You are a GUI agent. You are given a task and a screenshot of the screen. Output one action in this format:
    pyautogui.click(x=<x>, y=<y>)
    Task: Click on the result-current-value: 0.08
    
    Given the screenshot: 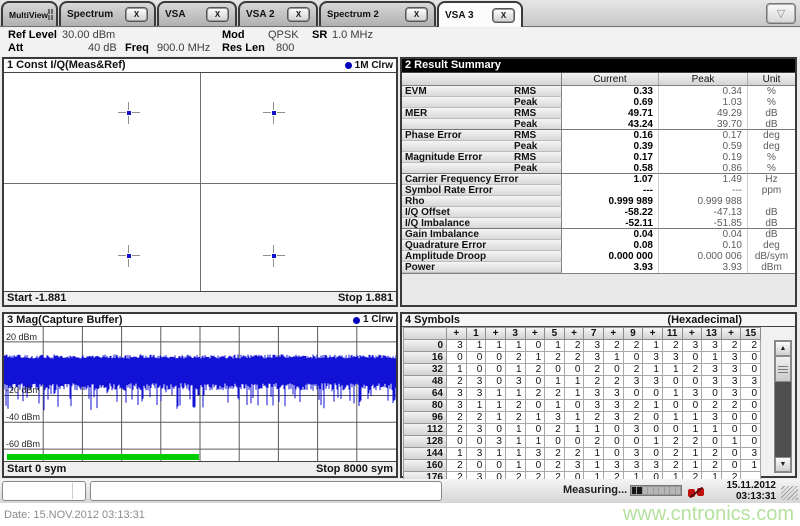 What is the action you would take?
    pyautogui.click(x=610, y=245)
    